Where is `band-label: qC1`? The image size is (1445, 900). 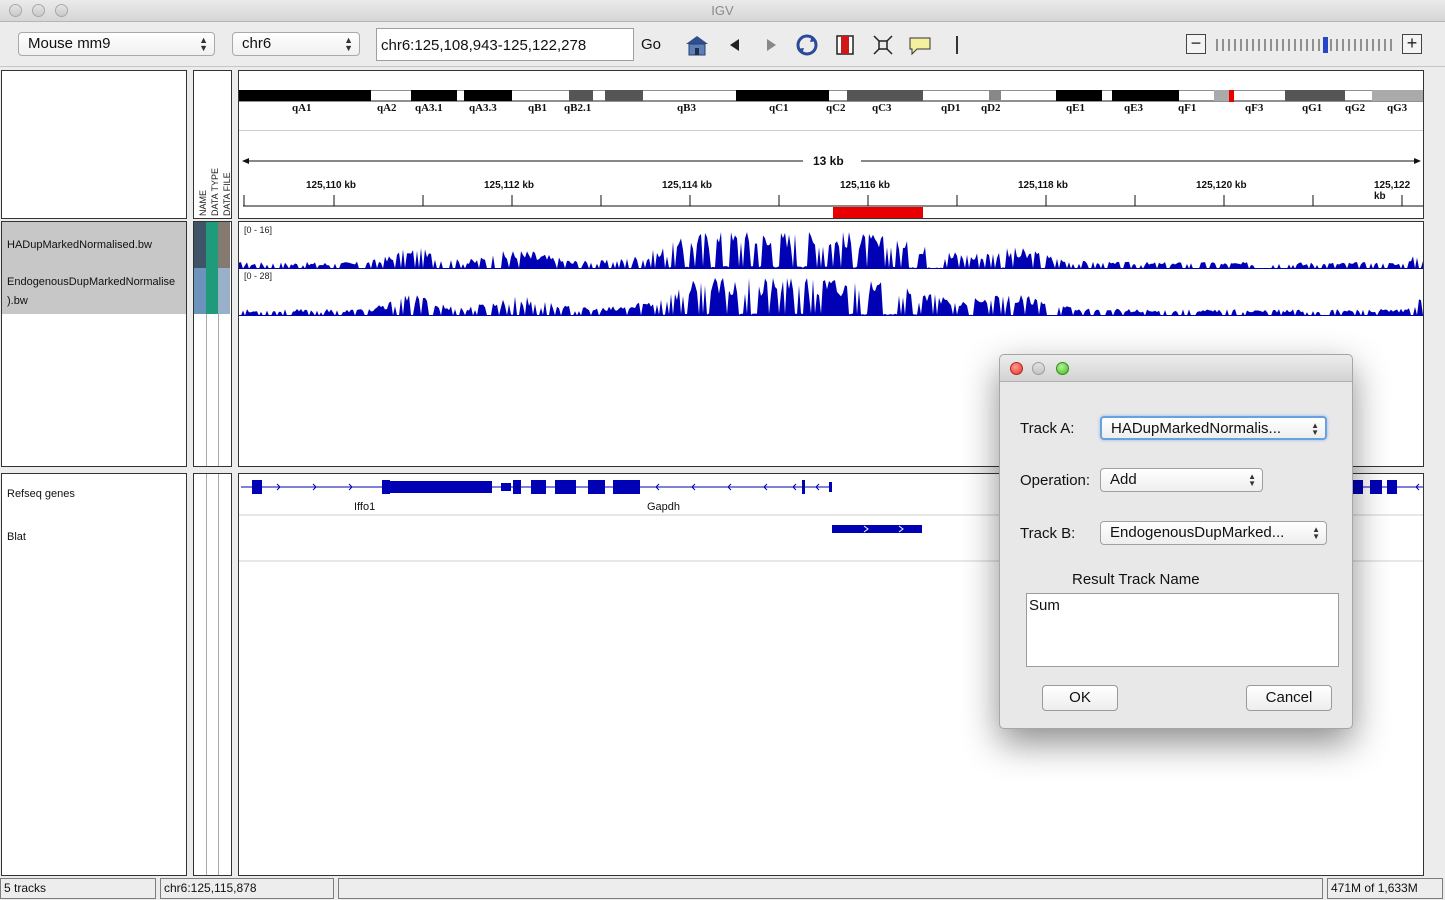 band-label: qC1 is located at coordinates (779, 108).